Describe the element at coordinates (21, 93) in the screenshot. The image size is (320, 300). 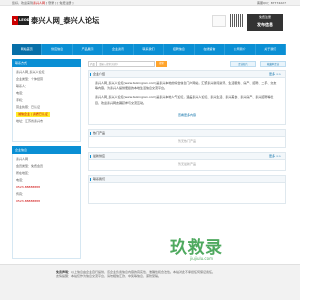
I see `contact-line: 电话：` at that location.